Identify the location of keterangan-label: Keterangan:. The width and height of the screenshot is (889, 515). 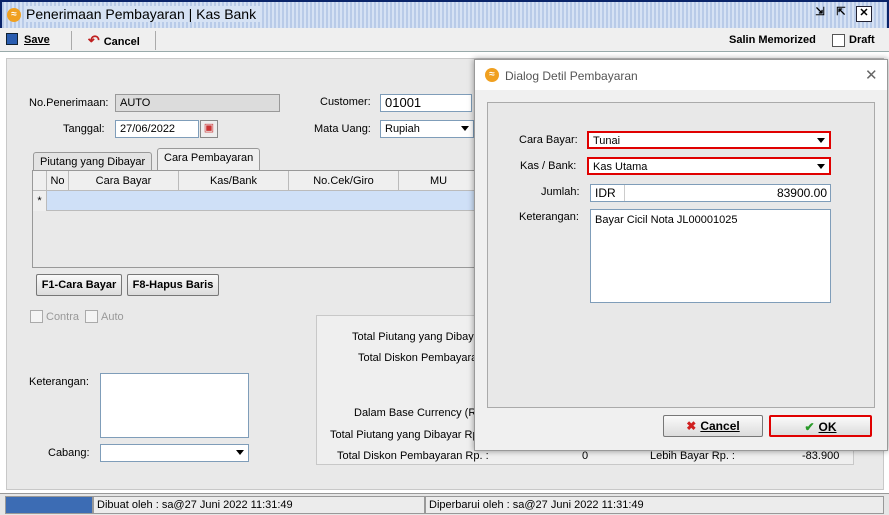
(59, 382).